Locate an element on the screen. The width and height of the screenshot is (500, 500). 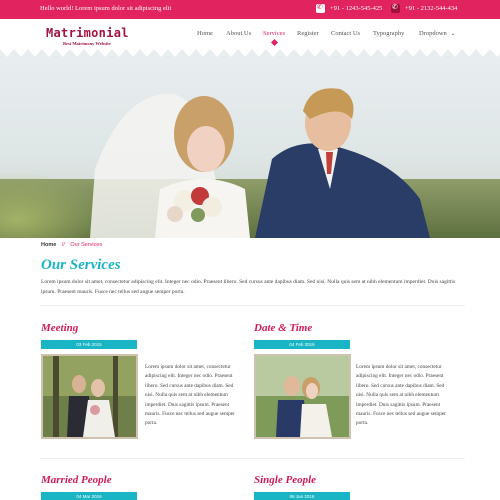
zigzag-divider is located at coordinates (250, 53).